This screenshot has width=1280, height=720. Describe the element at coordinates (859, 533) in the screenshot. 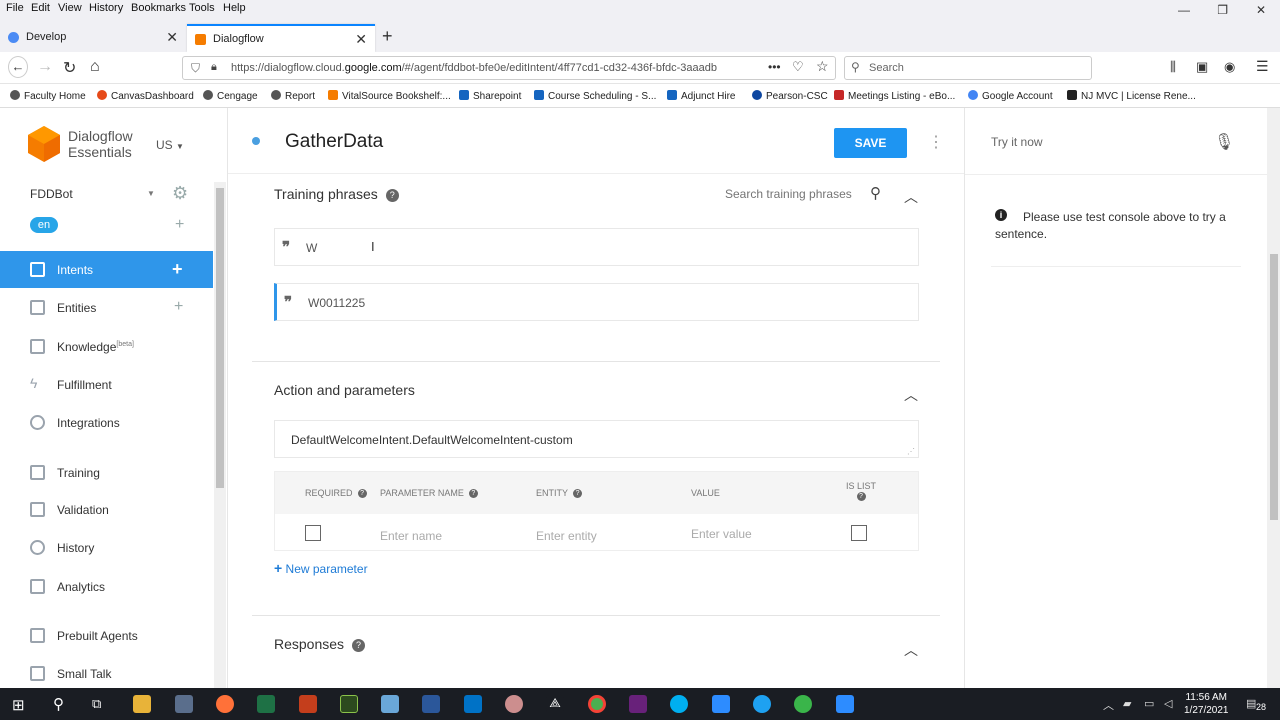

I see `is-list-checkbox` at that location.